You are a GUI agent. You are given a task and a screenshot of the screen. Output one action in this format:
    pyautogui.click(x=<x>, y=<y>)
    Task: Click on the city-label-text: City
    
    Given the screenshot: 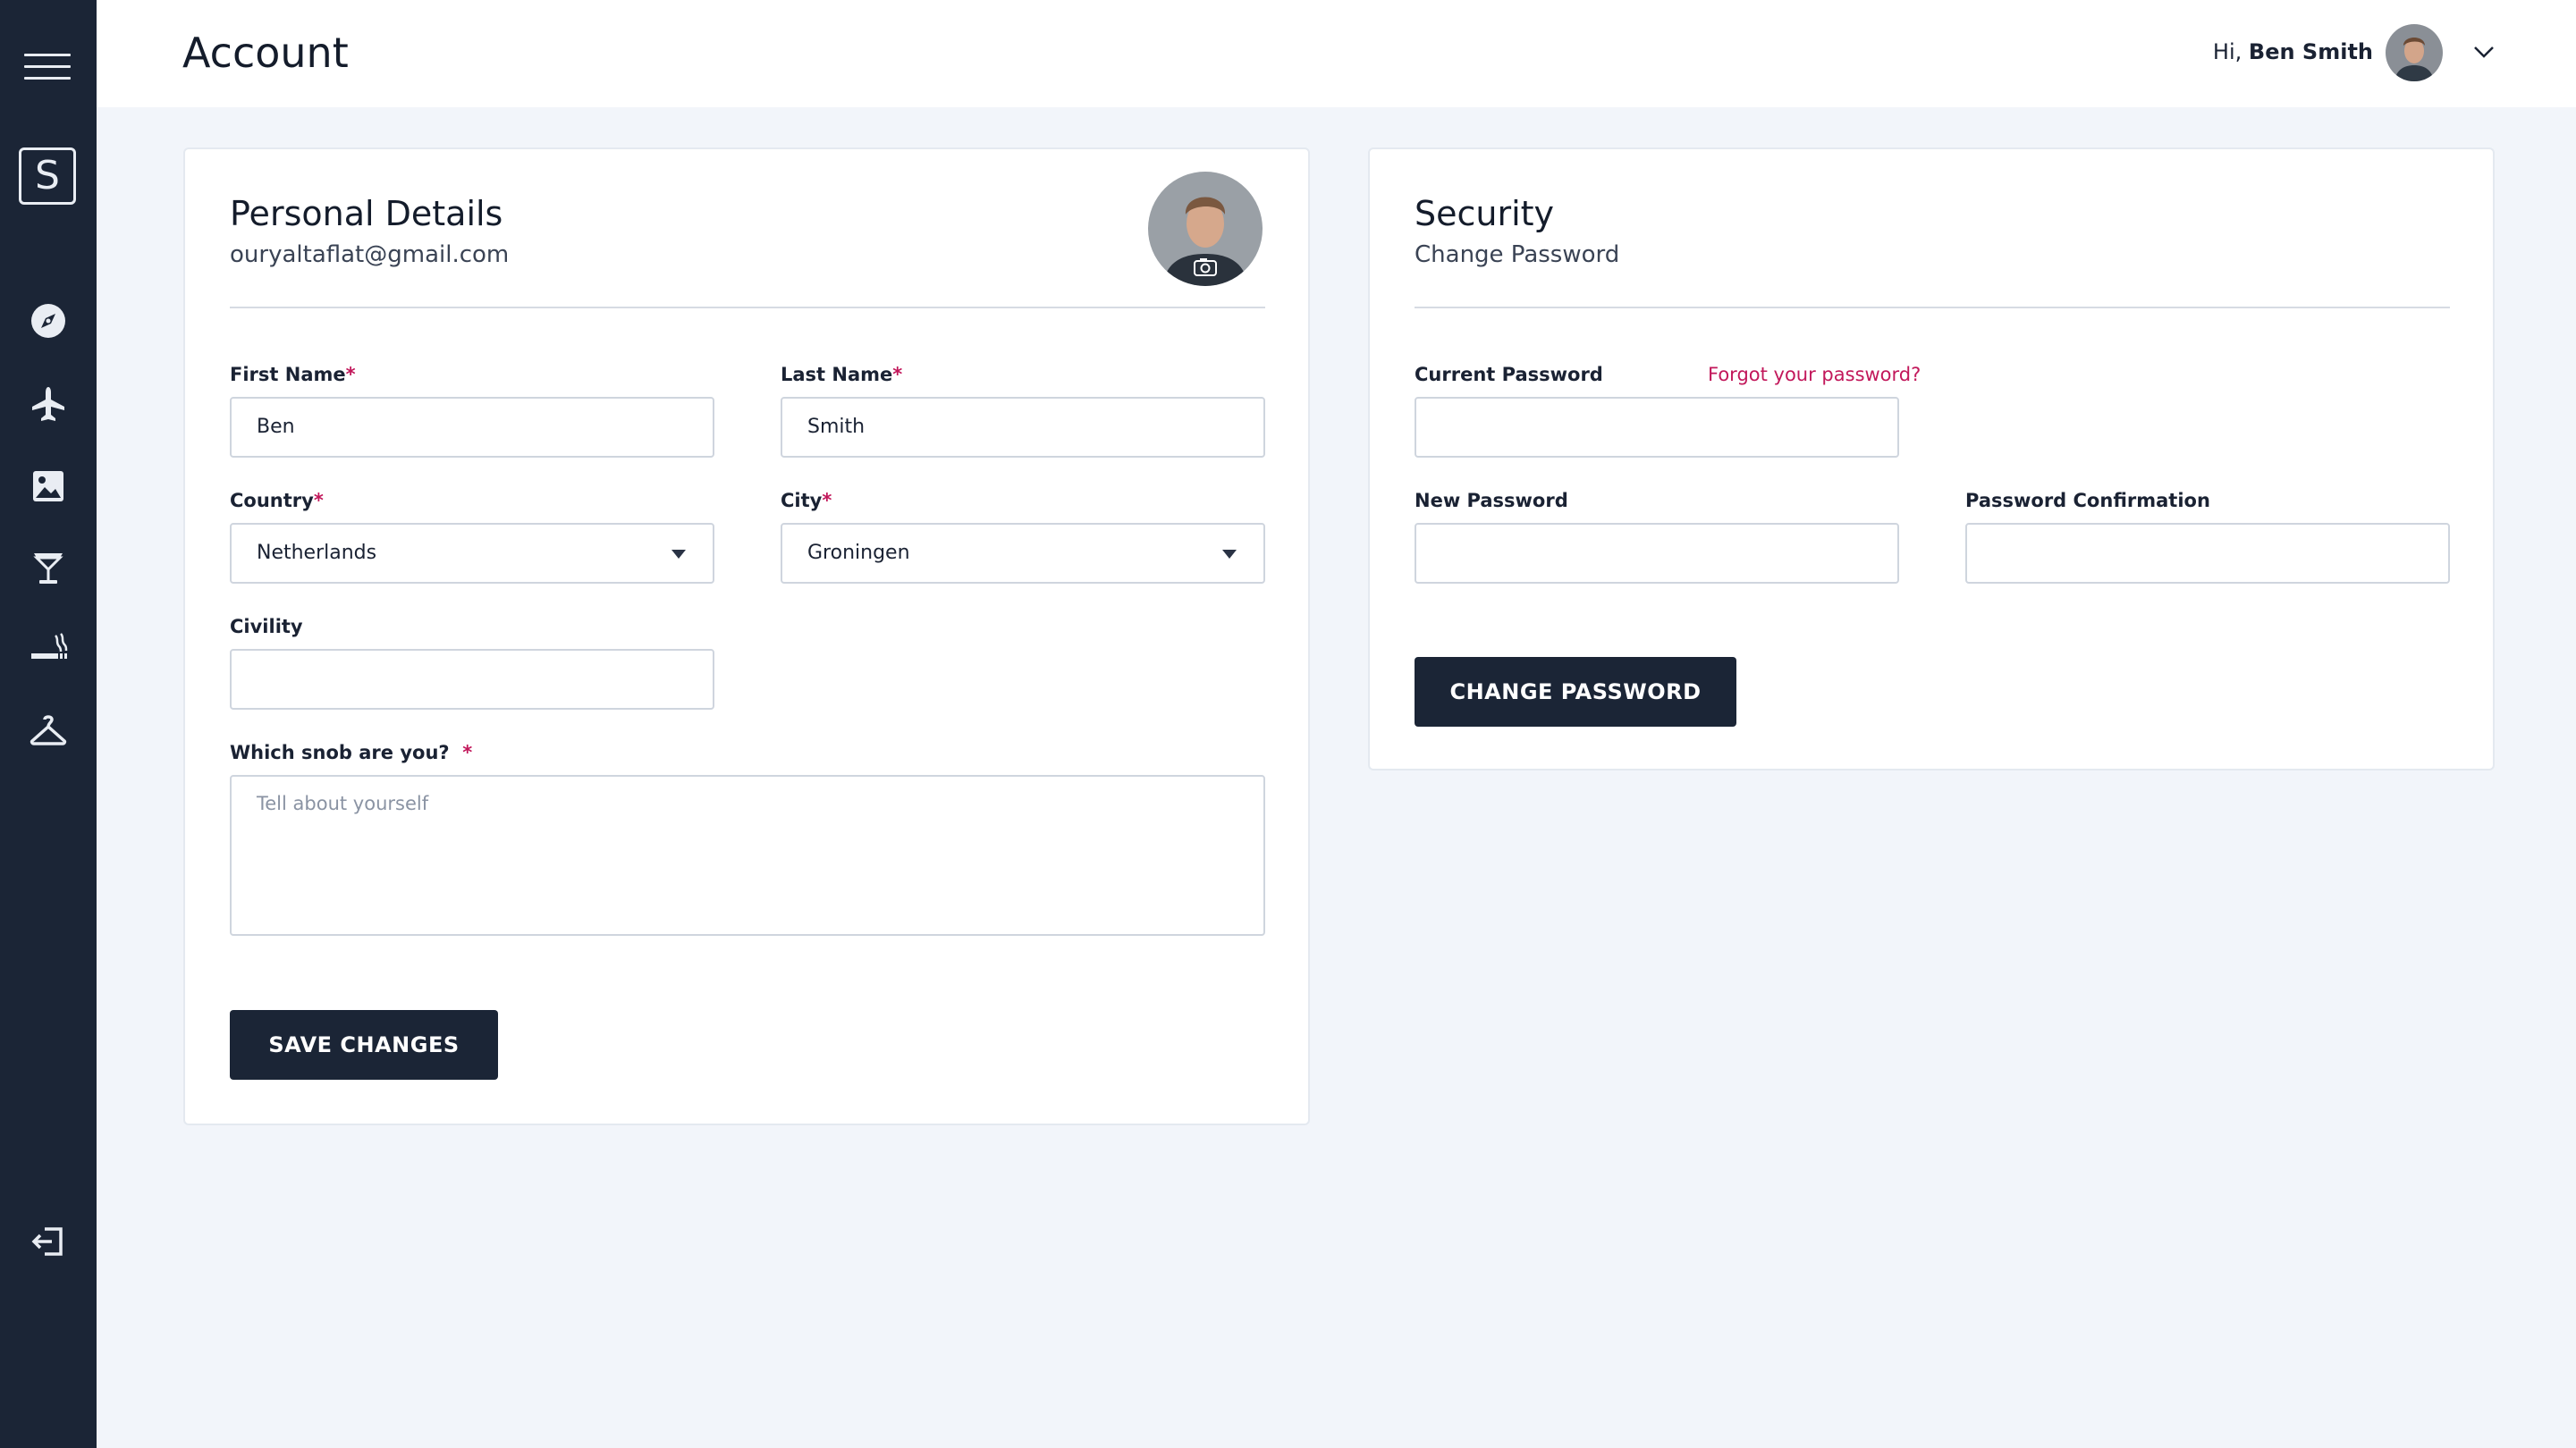 What is the action you would take?
    pyautogui.click(x=802, y=500)
    